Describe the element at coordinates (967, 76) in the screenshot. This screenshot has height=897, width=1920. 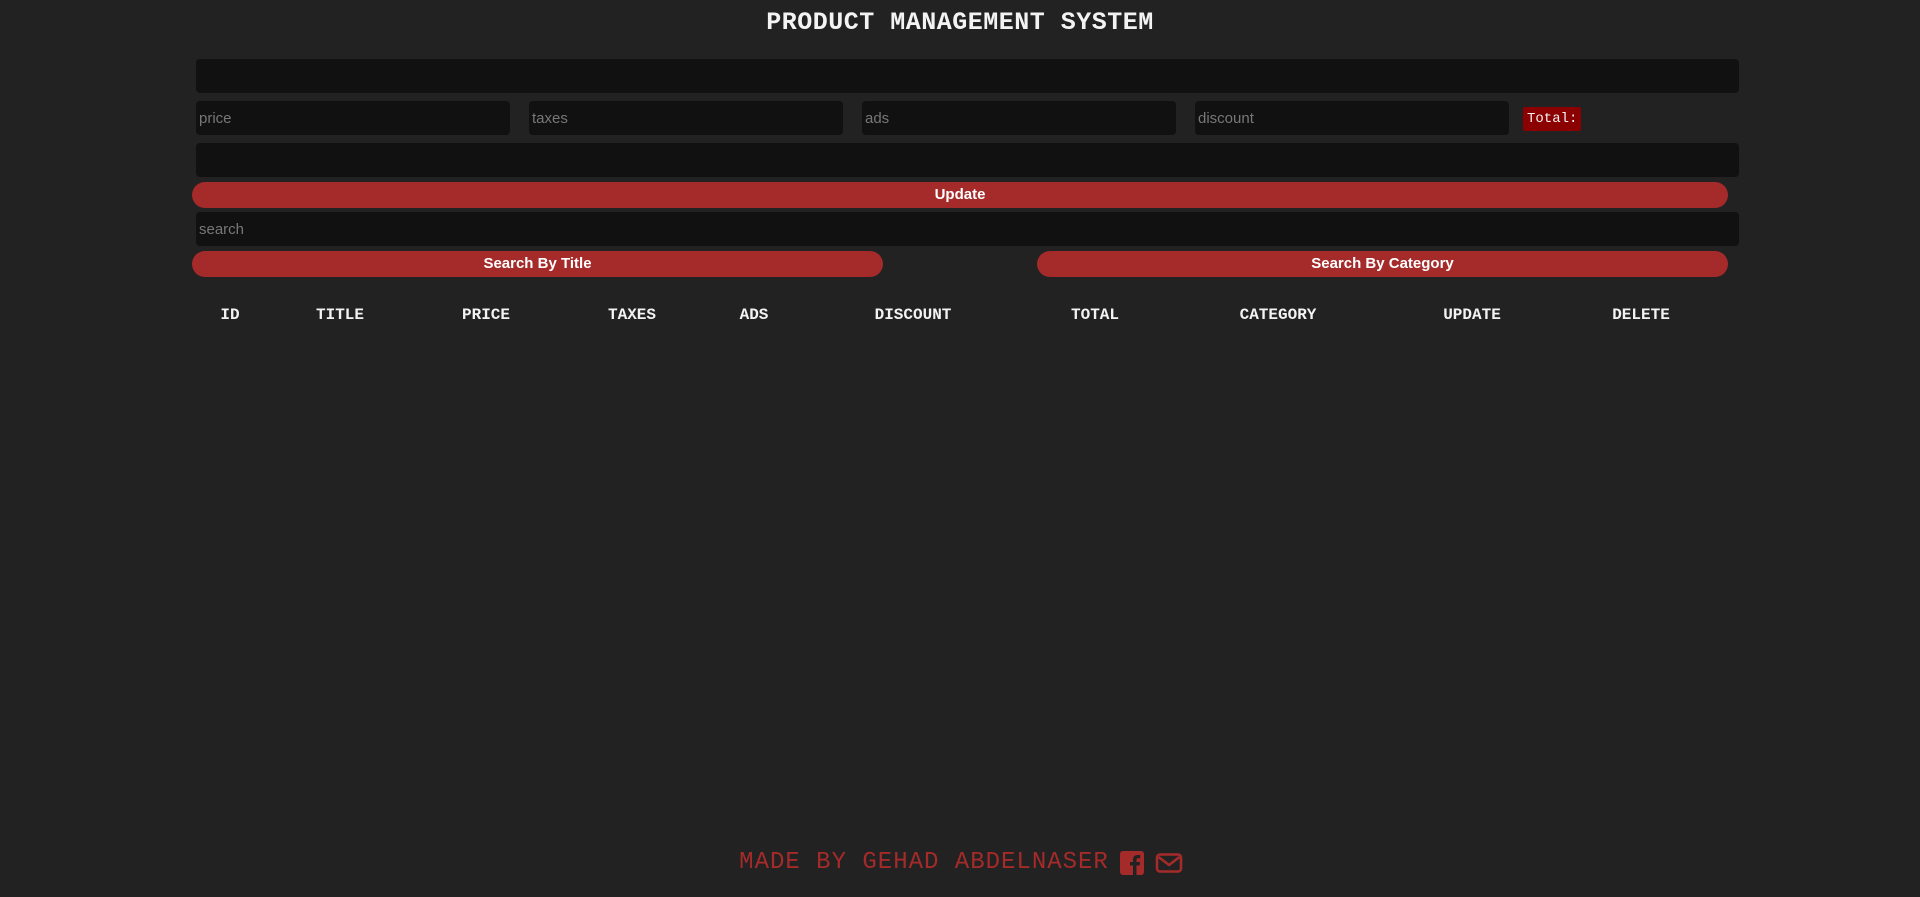
I see `title-input` at that location.